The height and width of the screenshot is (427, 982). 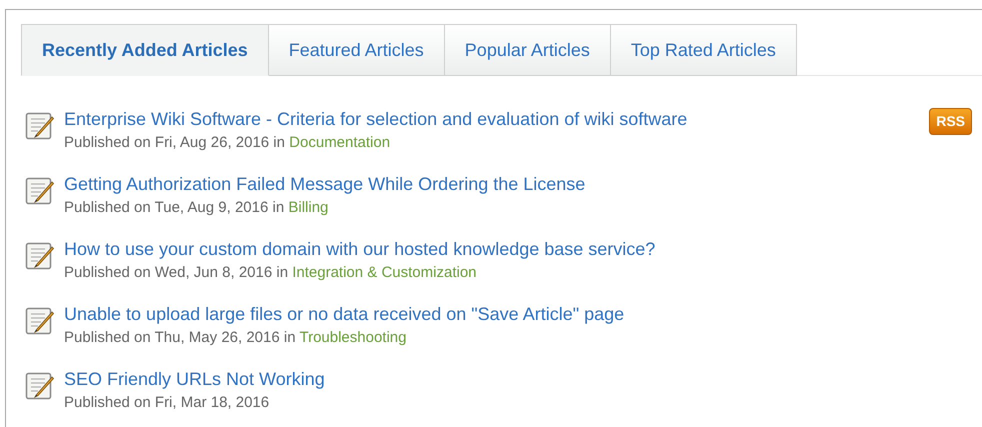 I want to click on category-link: Troubleshooting, so click(x=352, y=337).